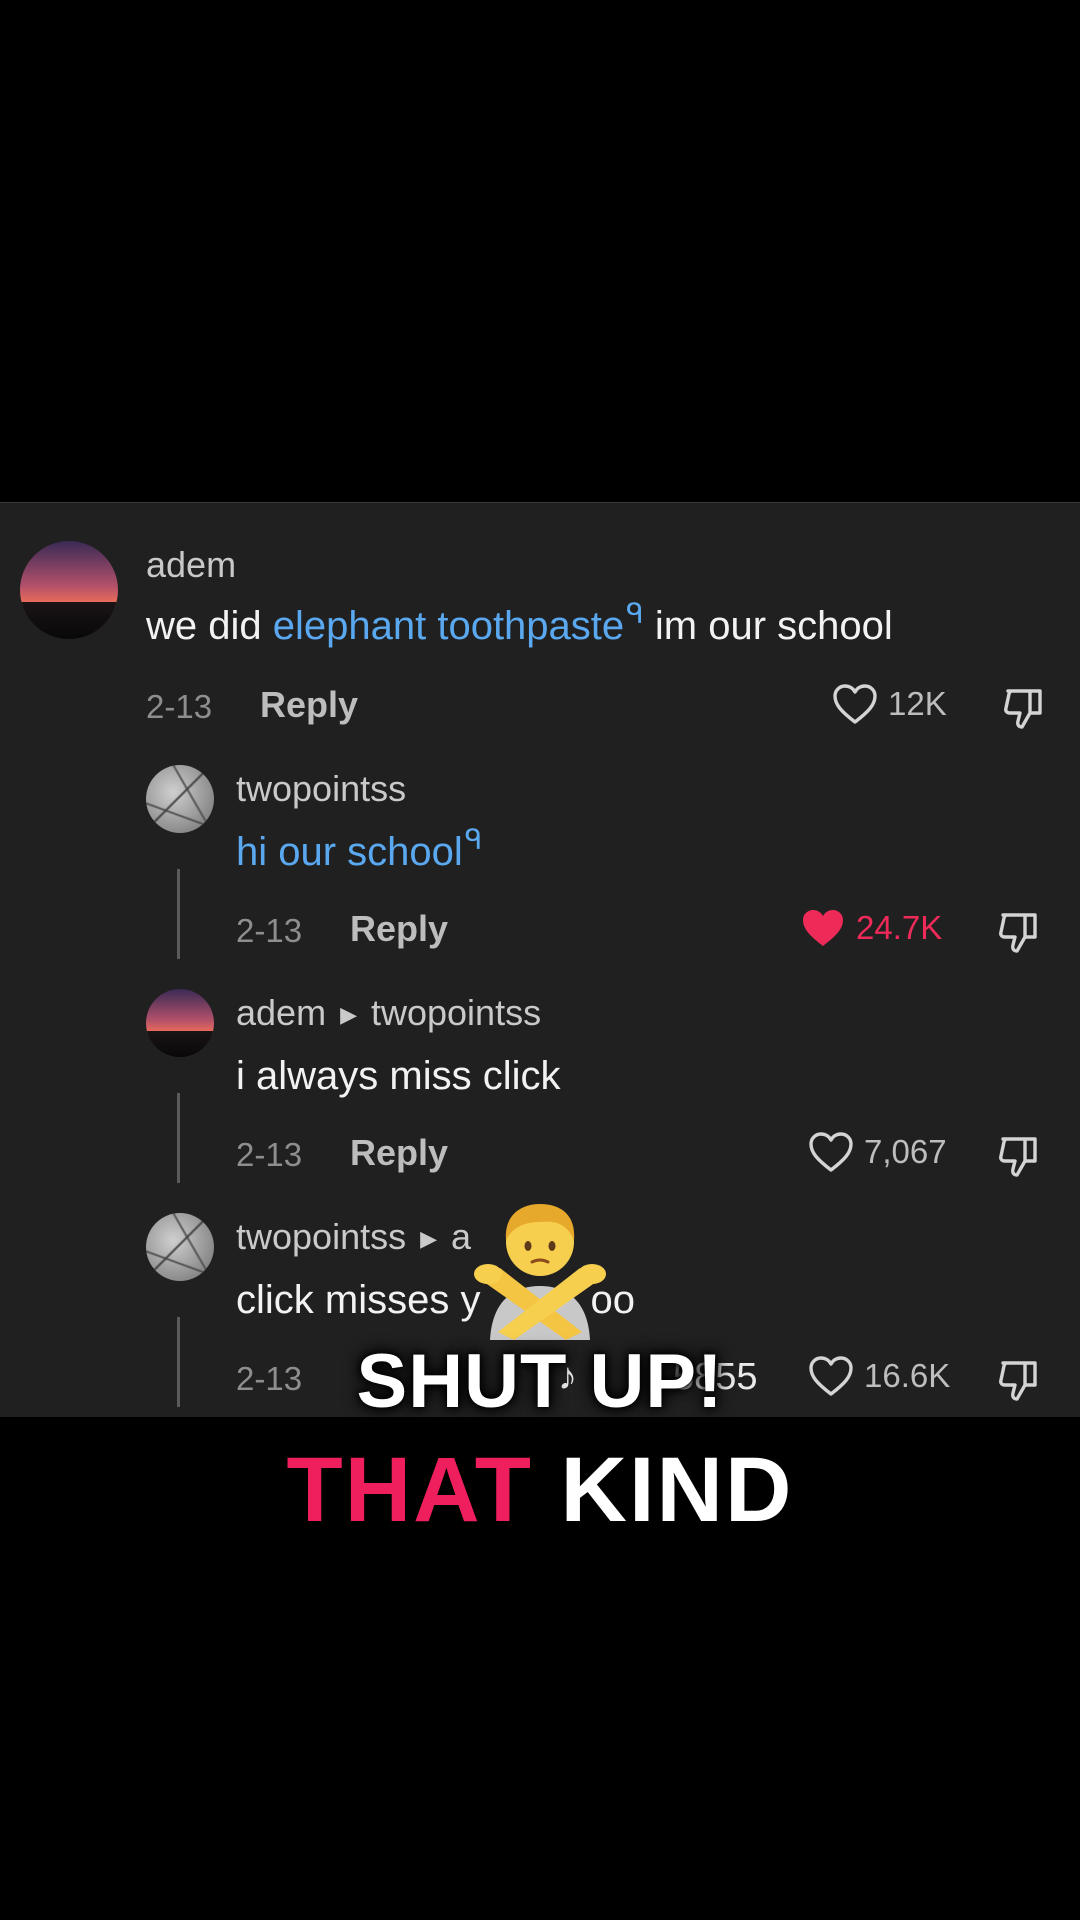 Image resolution: width=1080 pixels, height=1920 pixels. I want to click on like-count: 24.7K, so click(899, 927).